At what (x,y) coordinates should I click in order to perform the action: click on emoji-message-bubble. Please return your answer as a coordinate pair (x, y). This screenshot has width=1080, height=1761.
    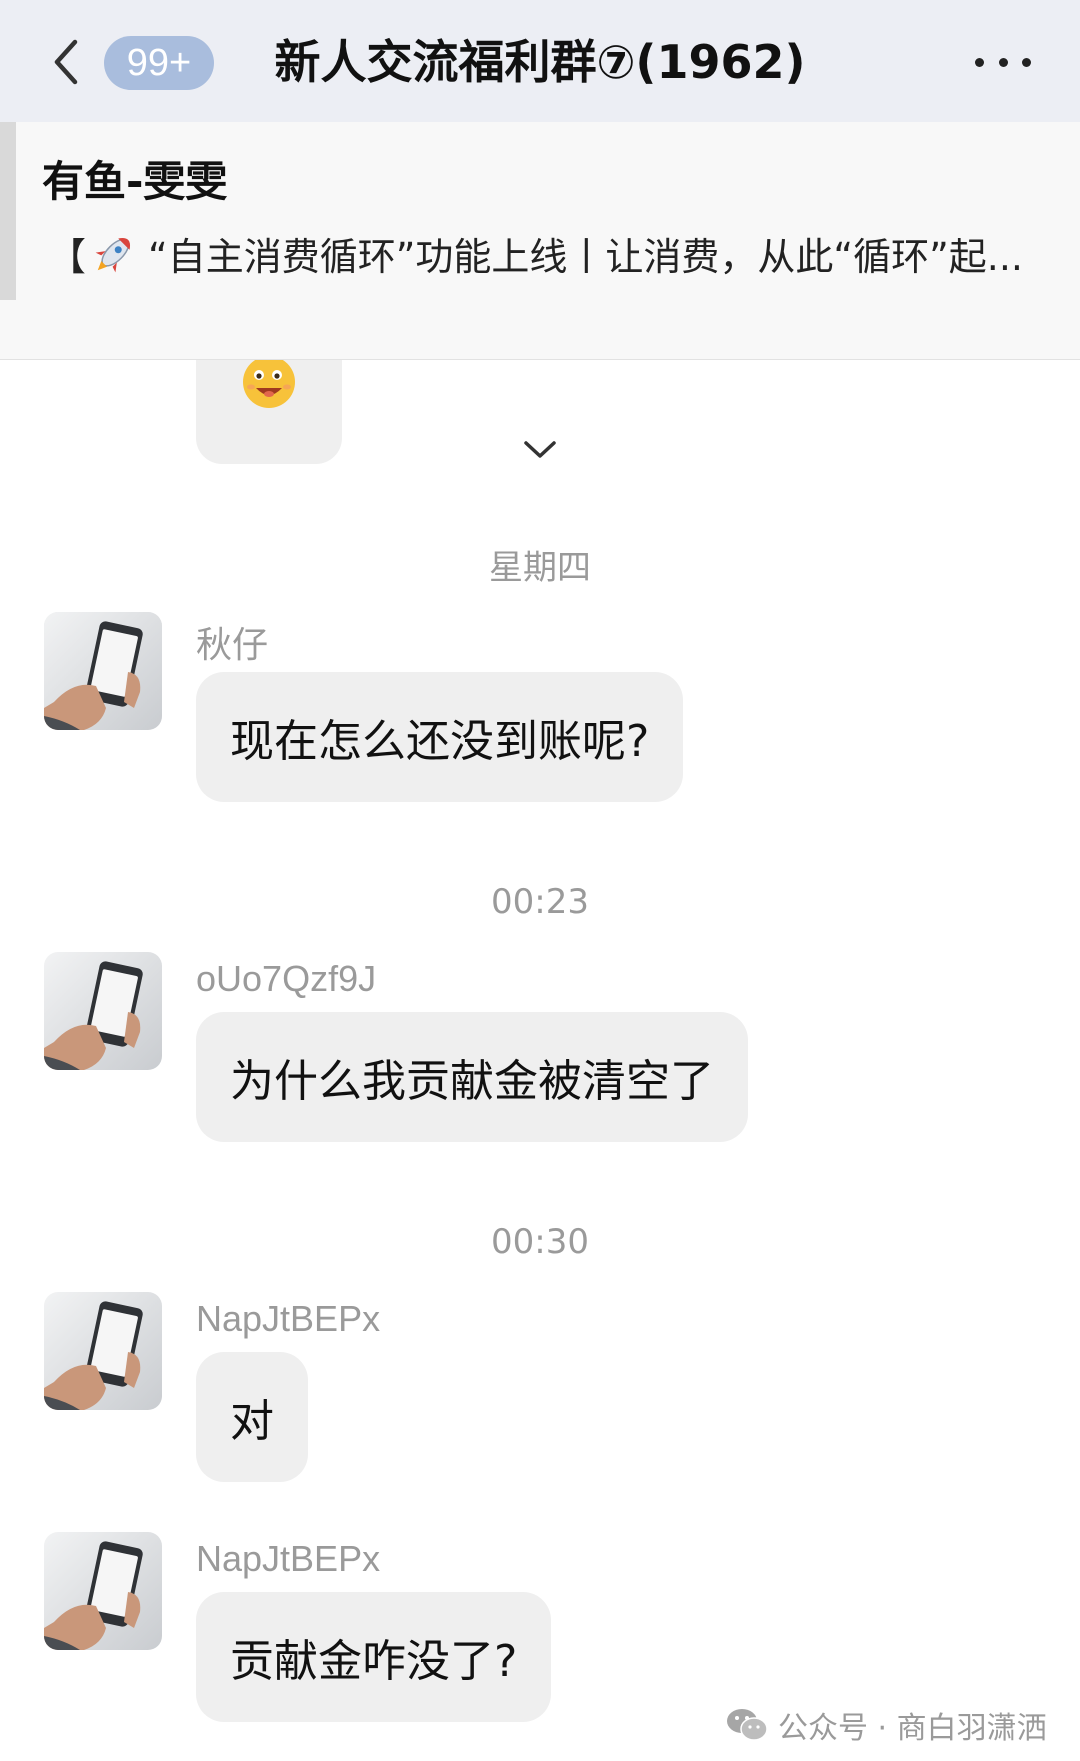
    Looking at the image, I should click on (269, 412).